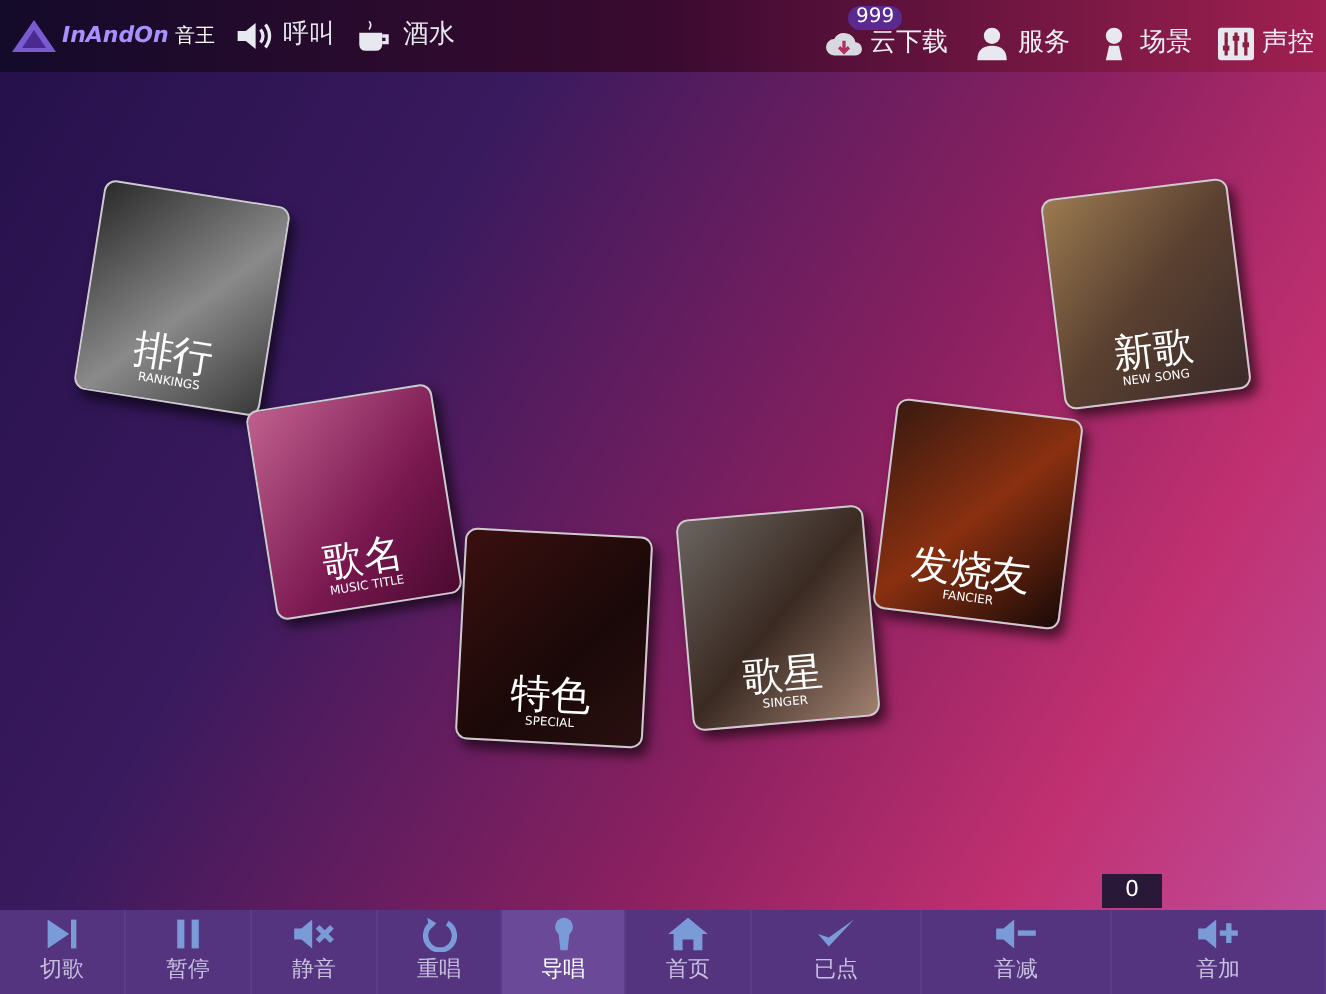 This screenshot has width=1326, height=994. Describe the element at coordinates (1021, 44) in the screenshot. I see `header-button: 服务` at that location.